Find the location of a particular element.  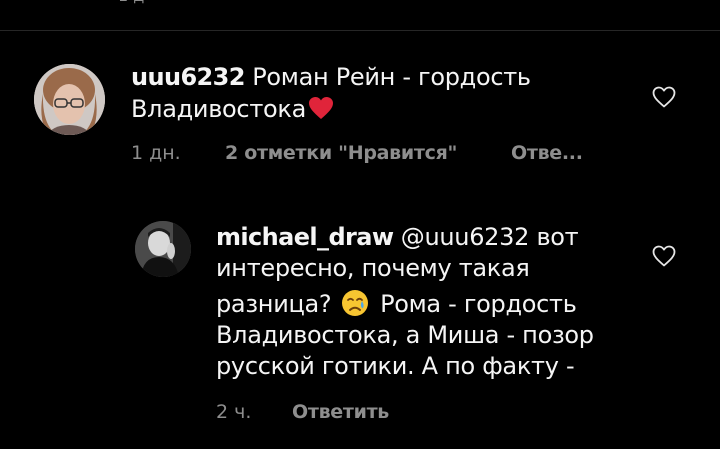

comment-line: интересно, почему такая is located at coordinates (373, 268).